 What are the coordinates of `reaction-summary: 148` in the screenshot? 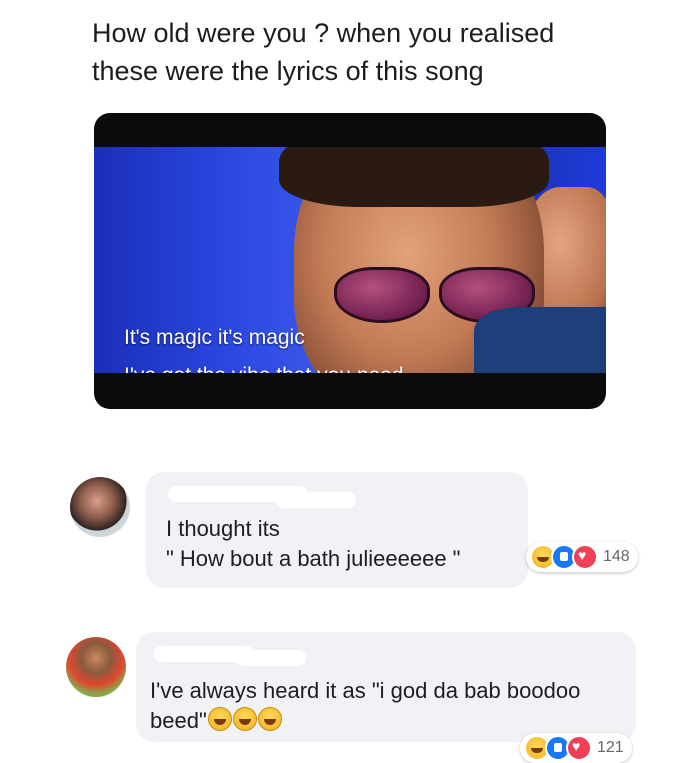 It's located at (582, 557).